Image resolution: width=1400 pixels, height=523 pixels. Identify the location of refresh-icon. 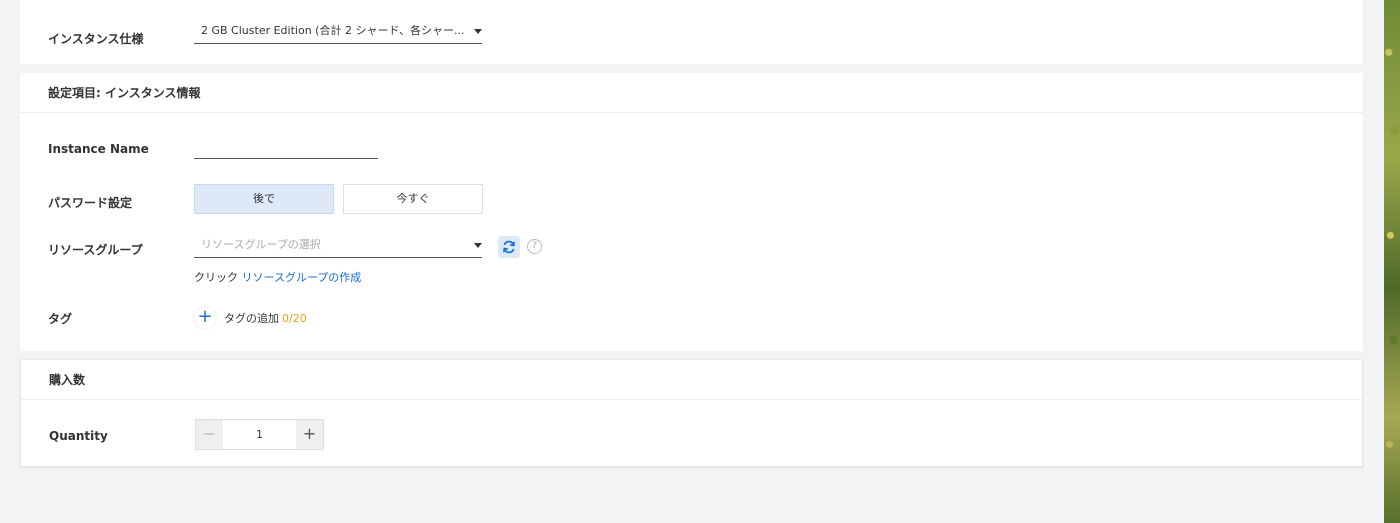
(509, 247).